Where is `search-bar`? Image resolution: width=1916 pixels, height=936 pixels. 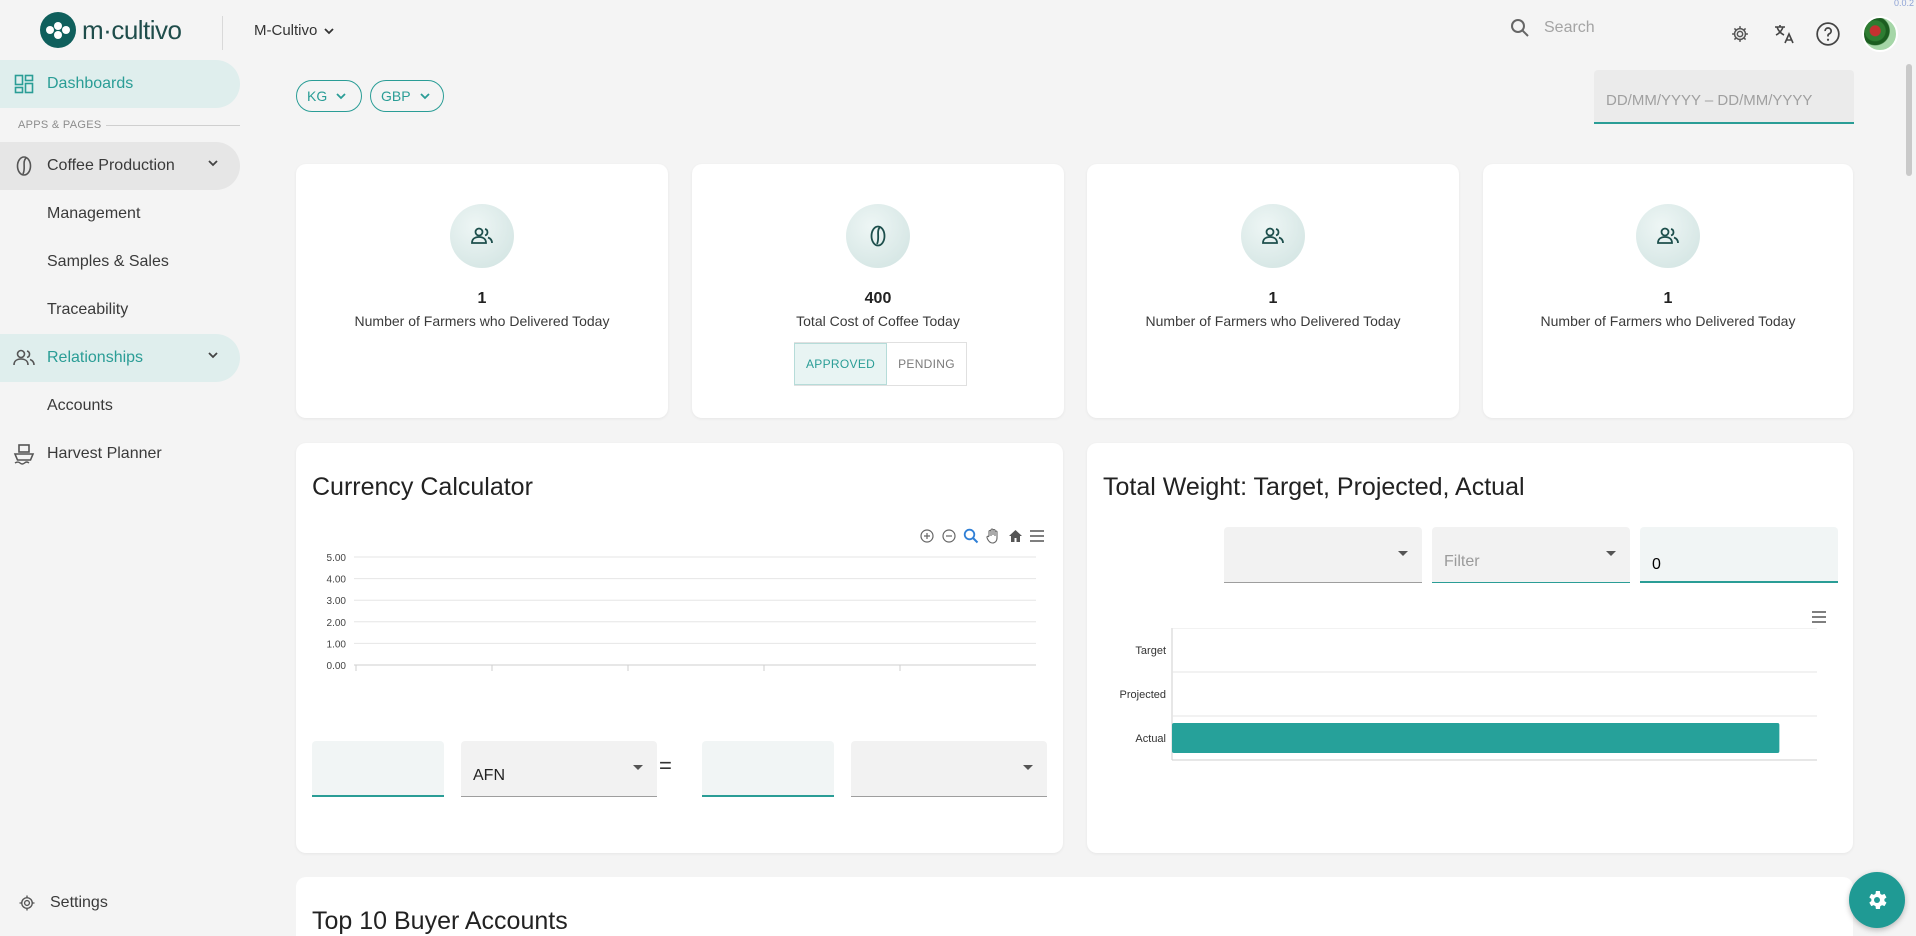 search-bar is located at coordinates (1607, 28).